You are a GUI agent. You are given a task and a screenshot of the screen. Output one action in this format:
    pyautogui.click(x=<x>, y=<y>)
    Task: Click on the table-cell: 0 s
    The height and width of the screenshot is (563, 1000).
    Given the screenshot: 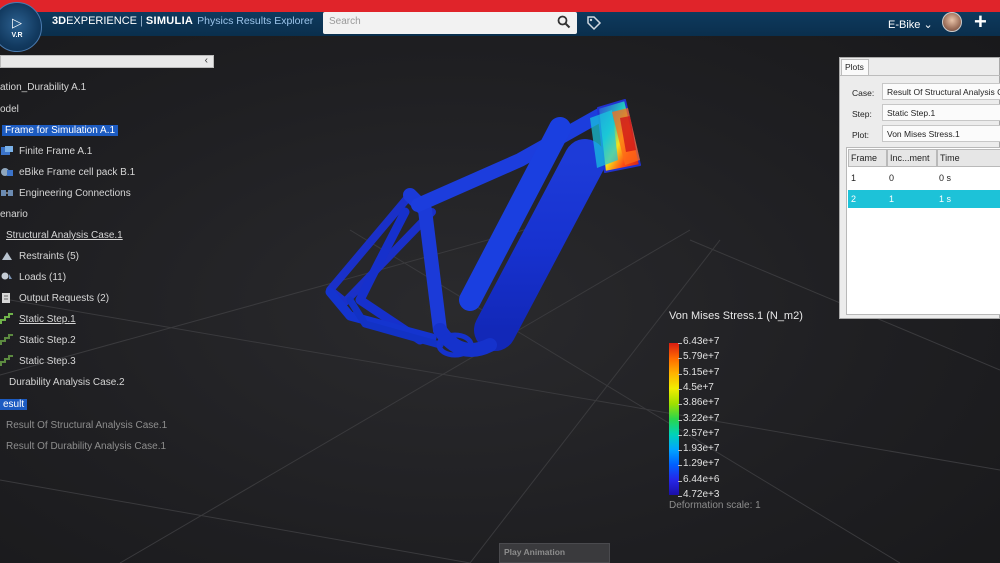 What is the action you would take?
    pyautogui.click(x=945, y=178)
    